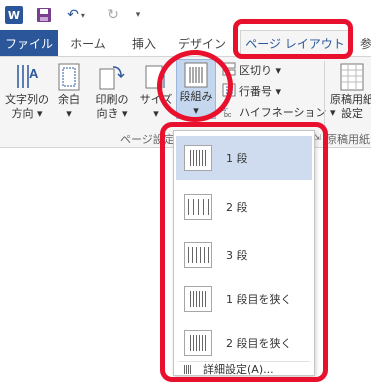 Image resolution: width=371 pixels, height=386 pixels. What do you see at coordinates (260, 91) in the screenshot?
I see `line-numbers-label: 行番号 ▾` at bounding box center [260, 91].